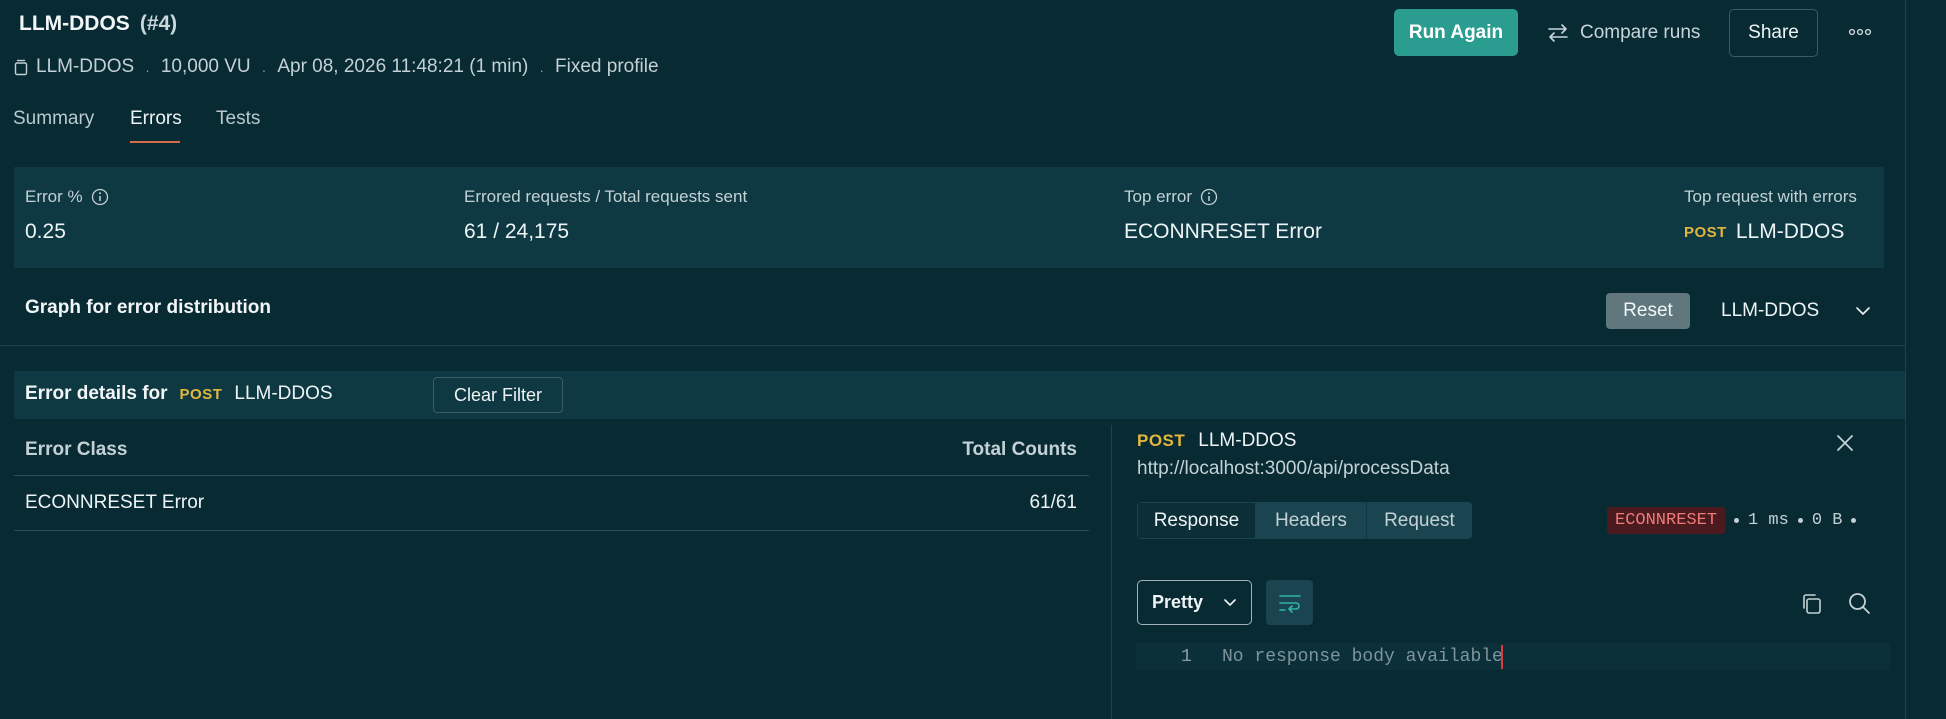  Describe the element at coordinates (45, 231) in the screenshot. I see `error-percent-value: 0.25` at that location.